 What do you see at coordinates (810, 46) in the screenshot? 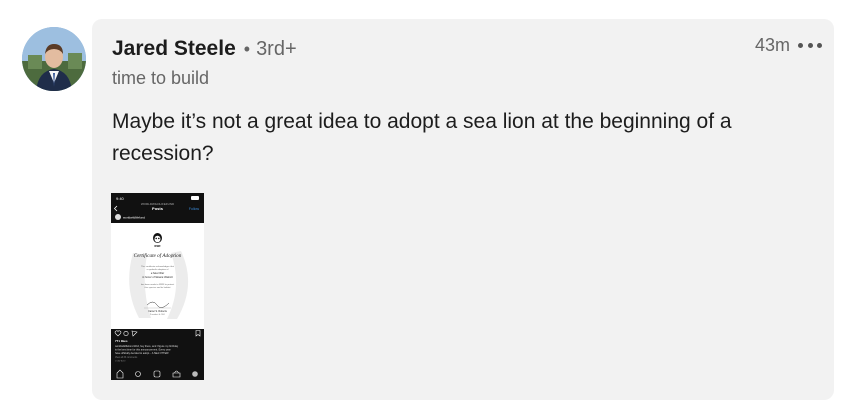
I see `more-horizontal-icon` at bounding box center [810, 46].